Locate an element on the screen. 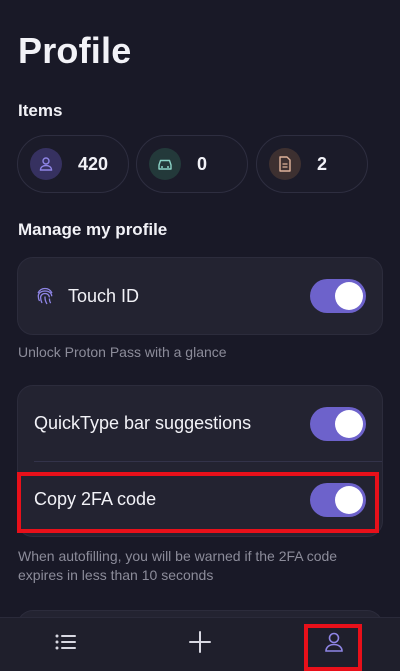 Image resolution: width=400 pixels, height=671 pixels. touch-id-caption: Unlock Proton Pass with a glance is located at coordinates (122, 352).